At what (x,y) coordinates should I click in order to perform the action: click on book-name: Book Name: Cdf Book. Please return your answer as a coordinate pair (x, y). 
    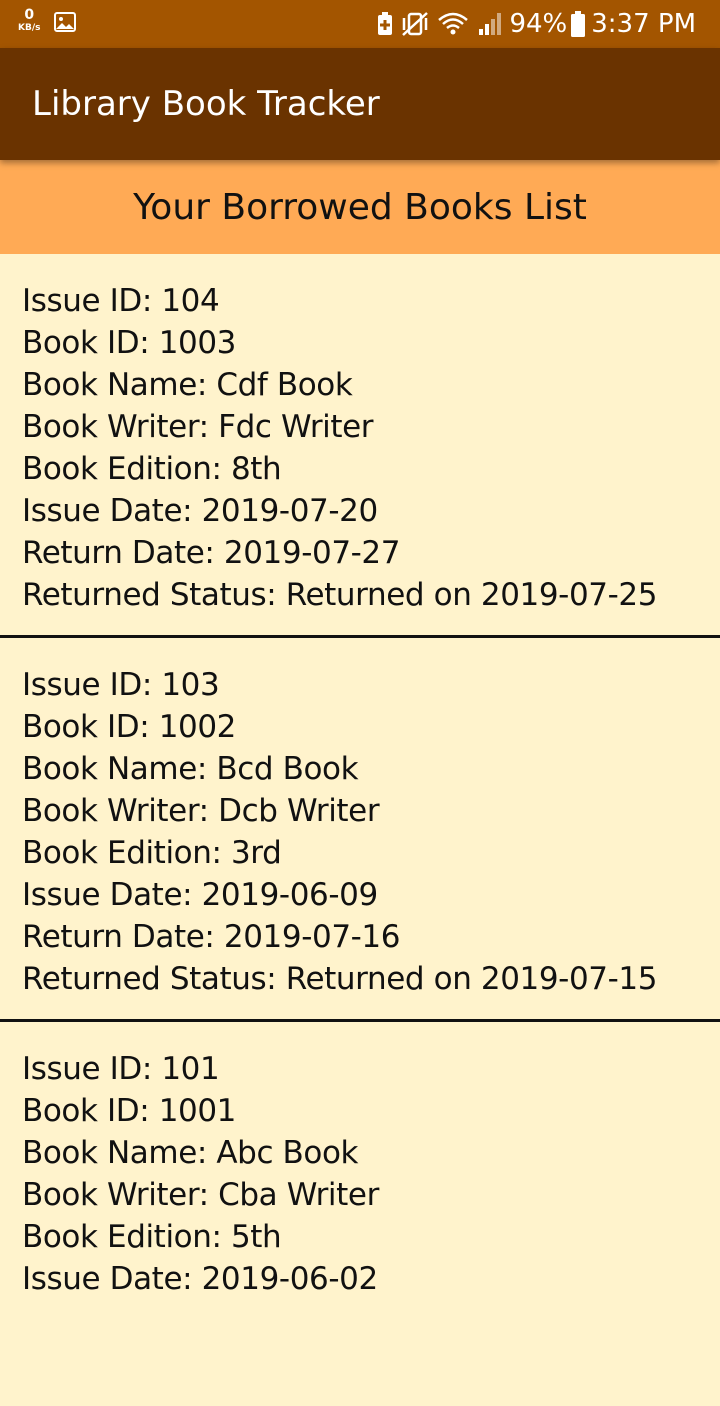
    Looking at the image, I should click on (187, 385).